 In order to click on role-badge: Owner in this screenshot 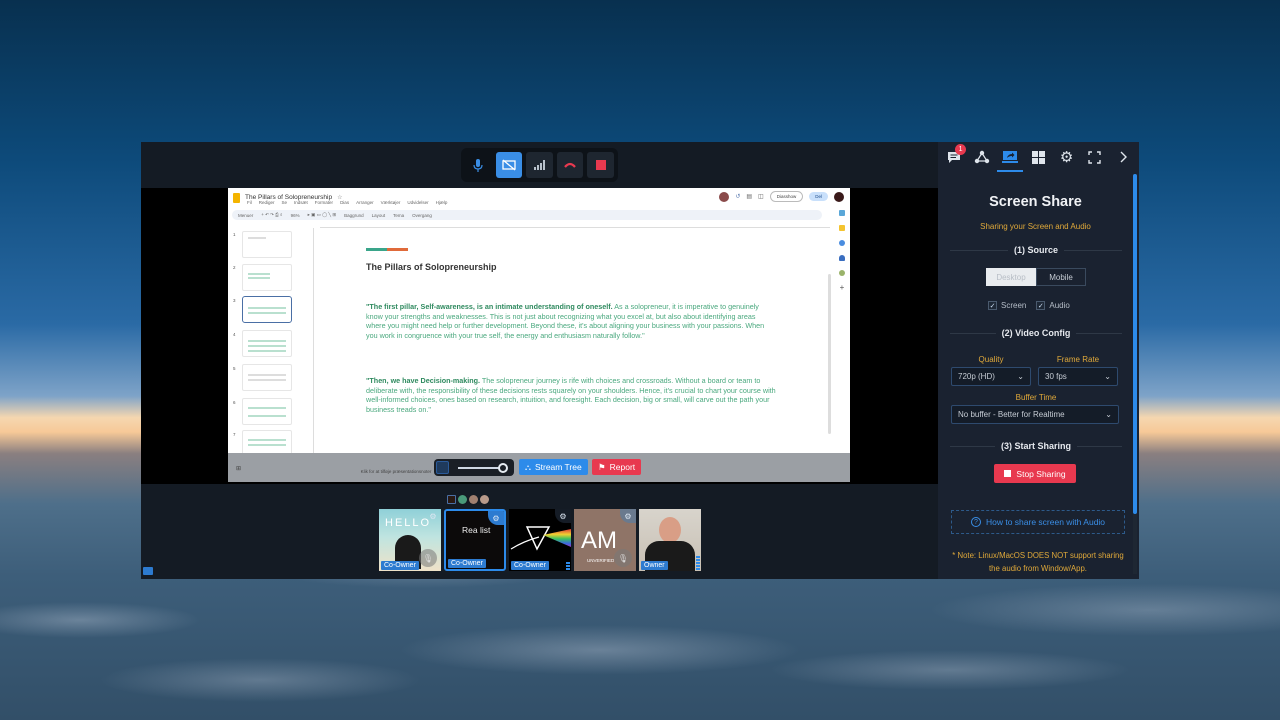, I will do `click(654, 565)`.